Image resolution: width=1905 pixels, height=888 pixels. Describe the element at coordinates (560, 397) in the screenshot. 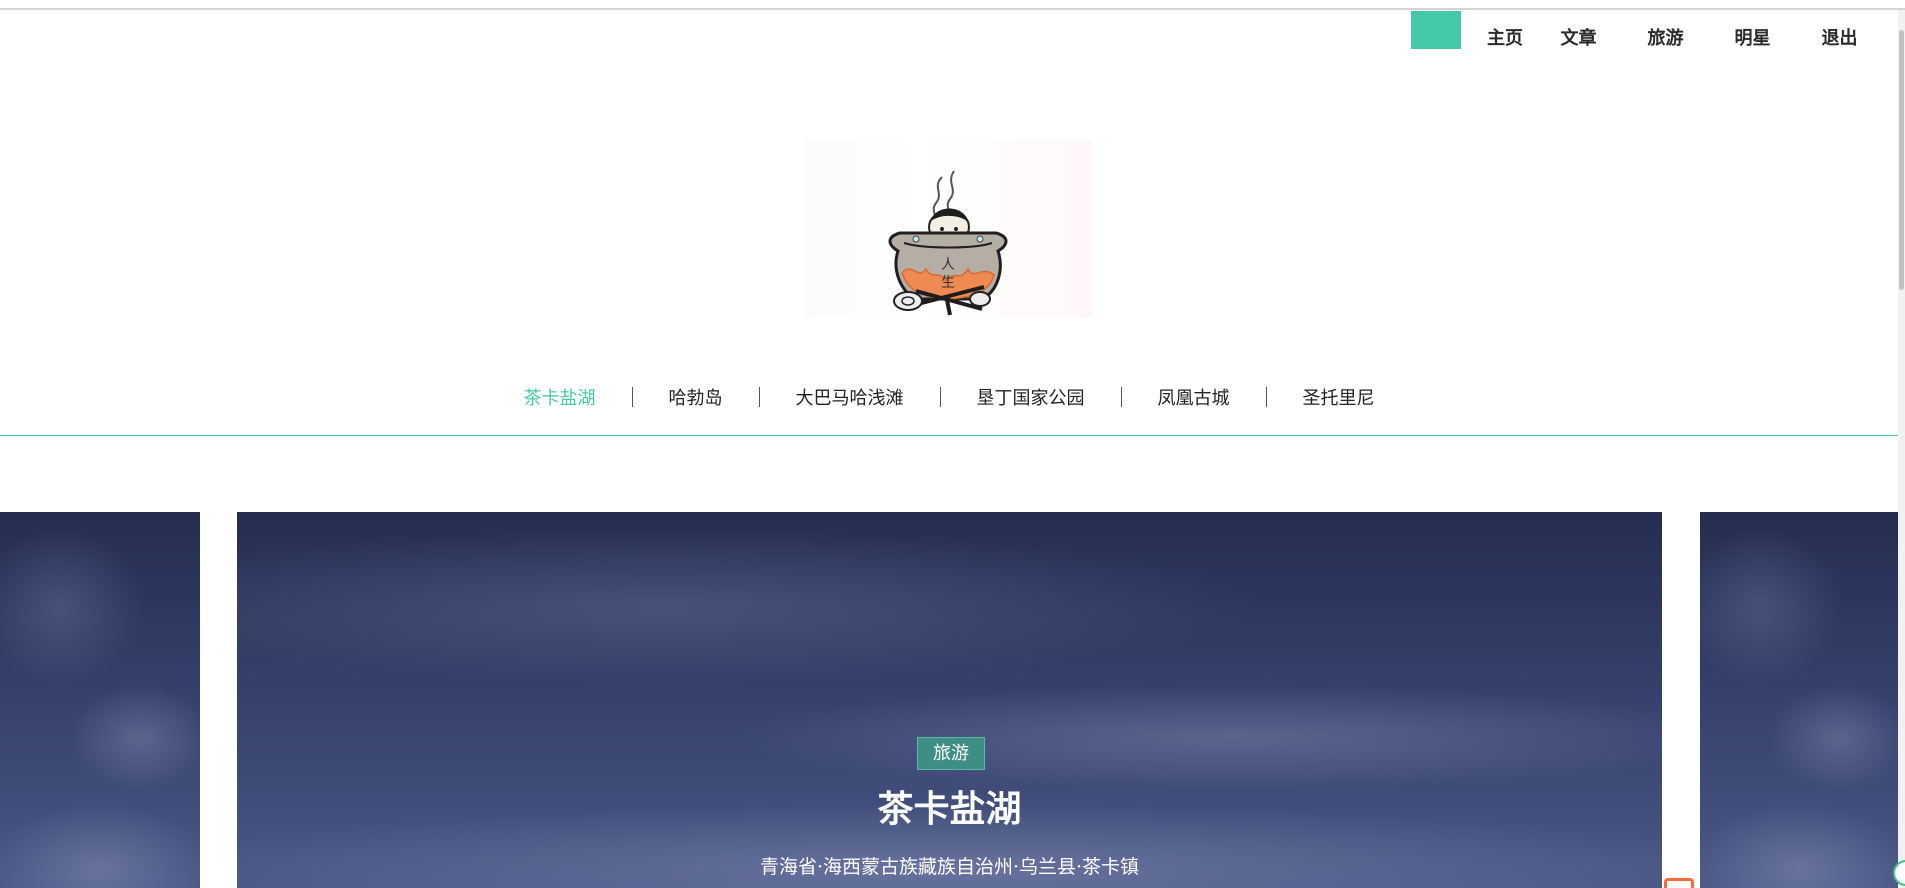

I see `category-tab-chaka-salt-lake: 茶卡盐湖` at that location.